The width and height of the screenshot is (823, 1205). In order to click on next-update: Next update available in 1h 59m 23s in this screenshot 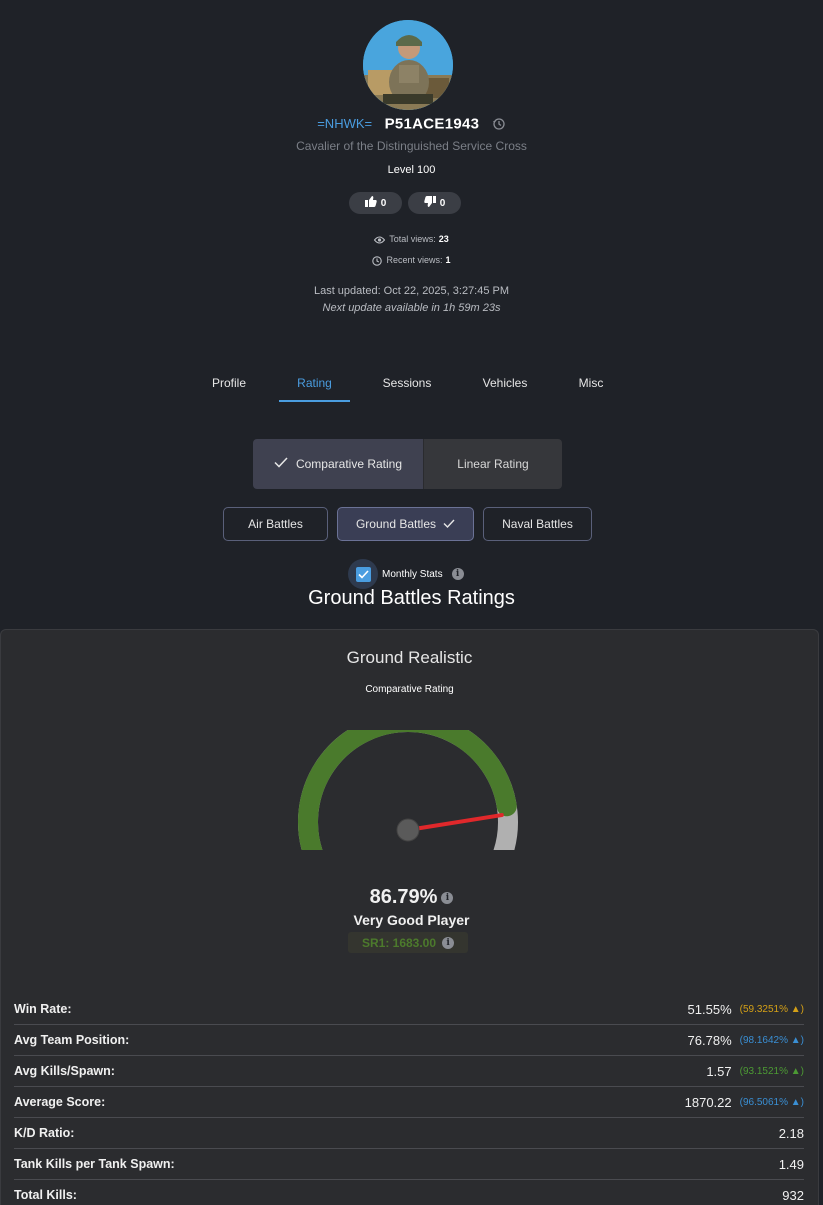, I will do `click(411, 308)`.